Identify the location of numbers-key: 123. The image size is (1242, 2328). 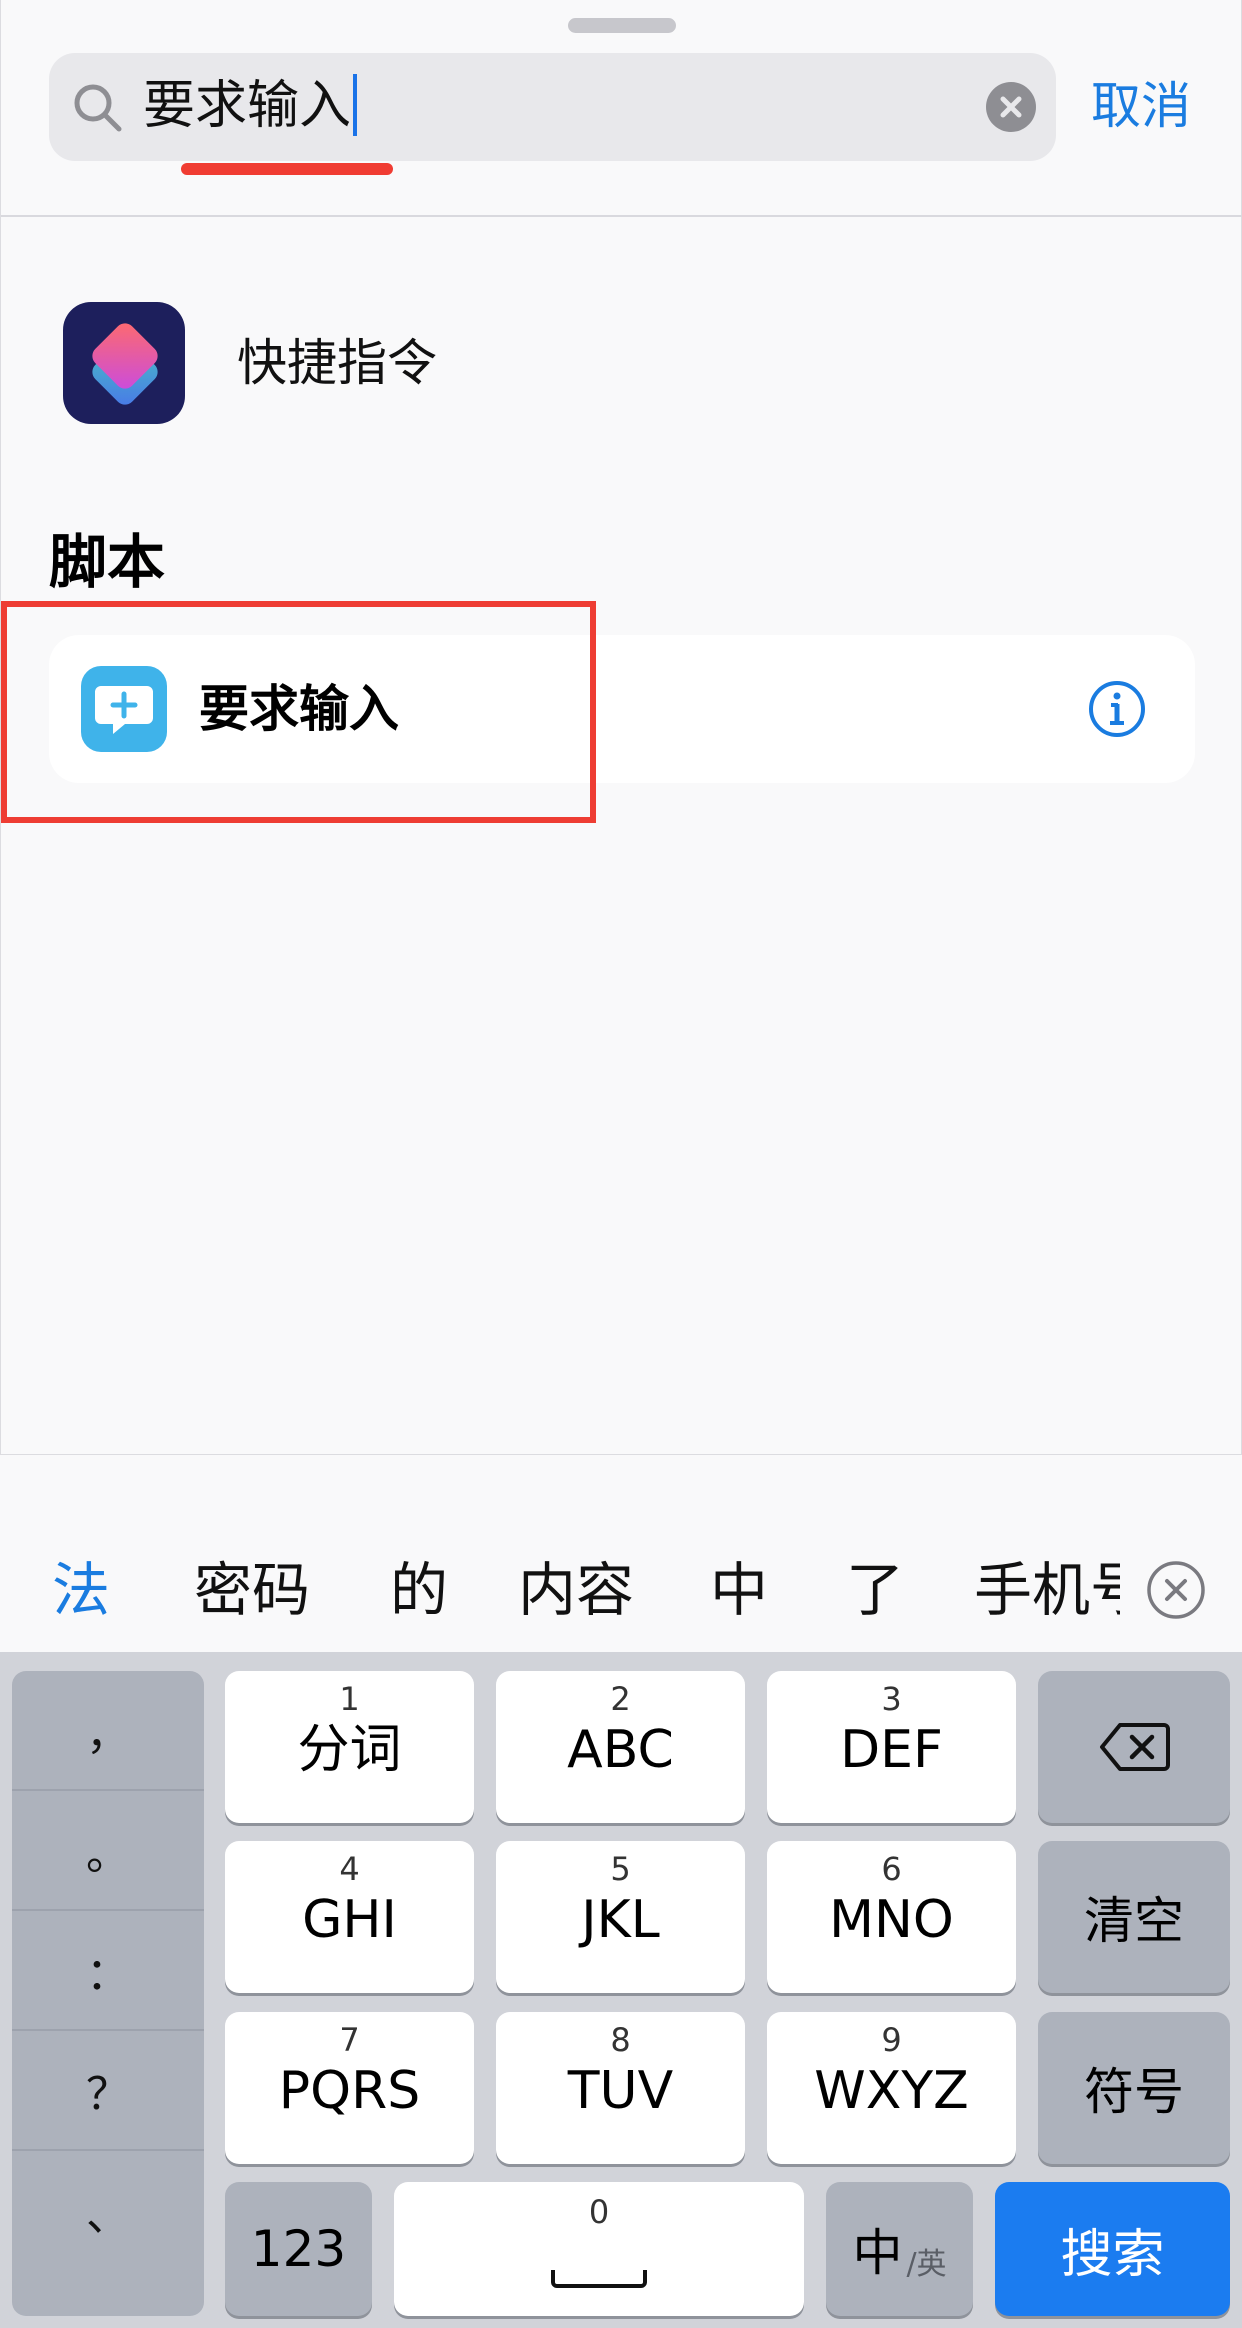
(298, 2249).